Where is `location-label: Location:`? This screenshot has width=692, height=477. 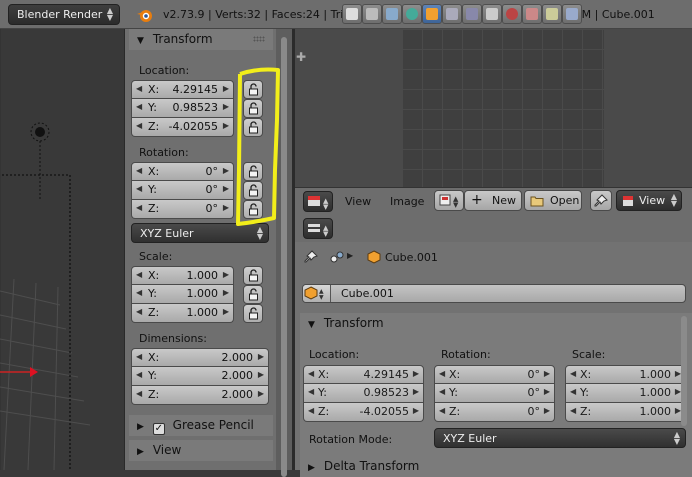 location-label: Location: is located at coordinates (164, 70).